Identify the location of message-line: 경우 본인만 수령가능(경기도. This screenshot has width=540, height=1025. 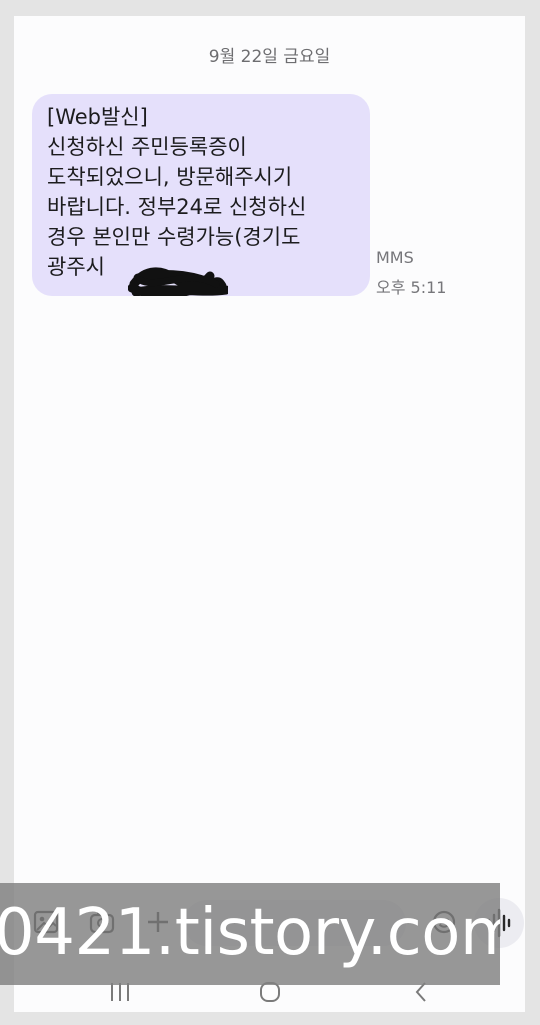
(174, 237).